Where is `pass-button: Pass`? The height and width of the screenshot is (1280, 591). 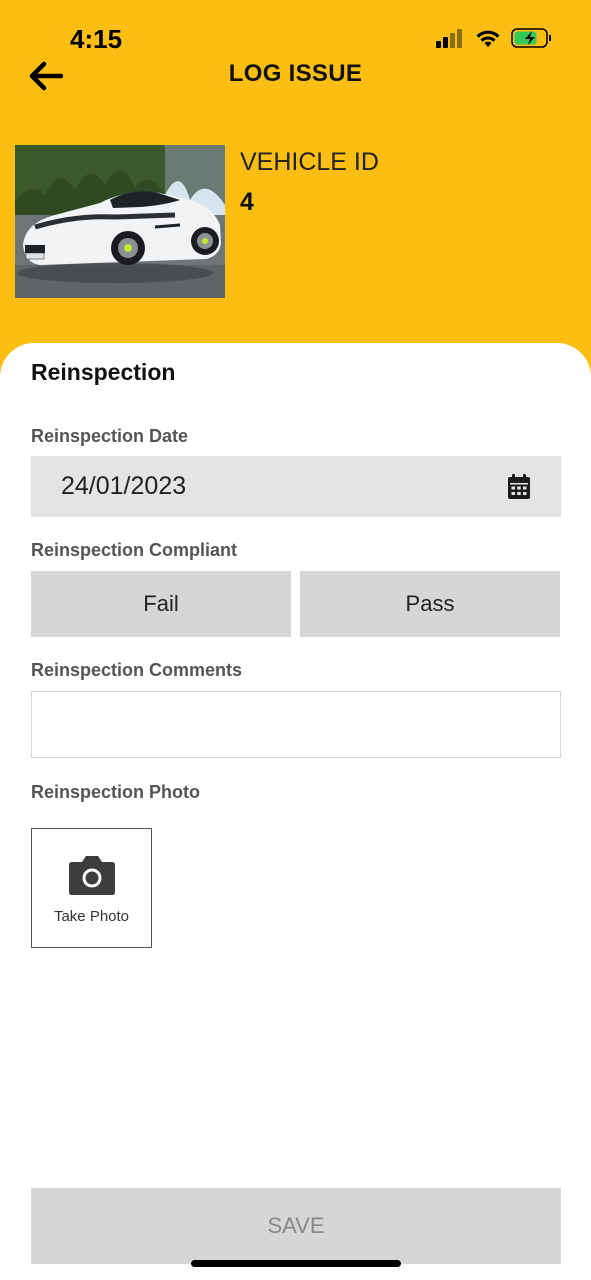
pass-button: Pass is located at coordinates (430, 604).